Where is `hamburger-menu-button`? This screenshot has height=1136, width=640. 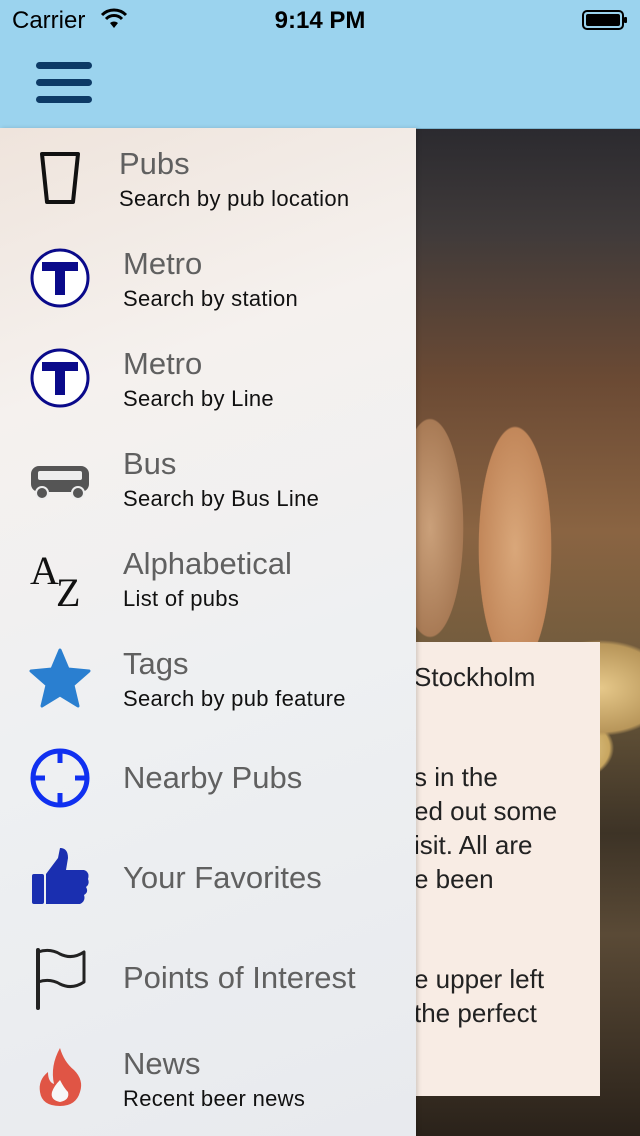 hamburger-menu-button is located at coordinates (64, 83).